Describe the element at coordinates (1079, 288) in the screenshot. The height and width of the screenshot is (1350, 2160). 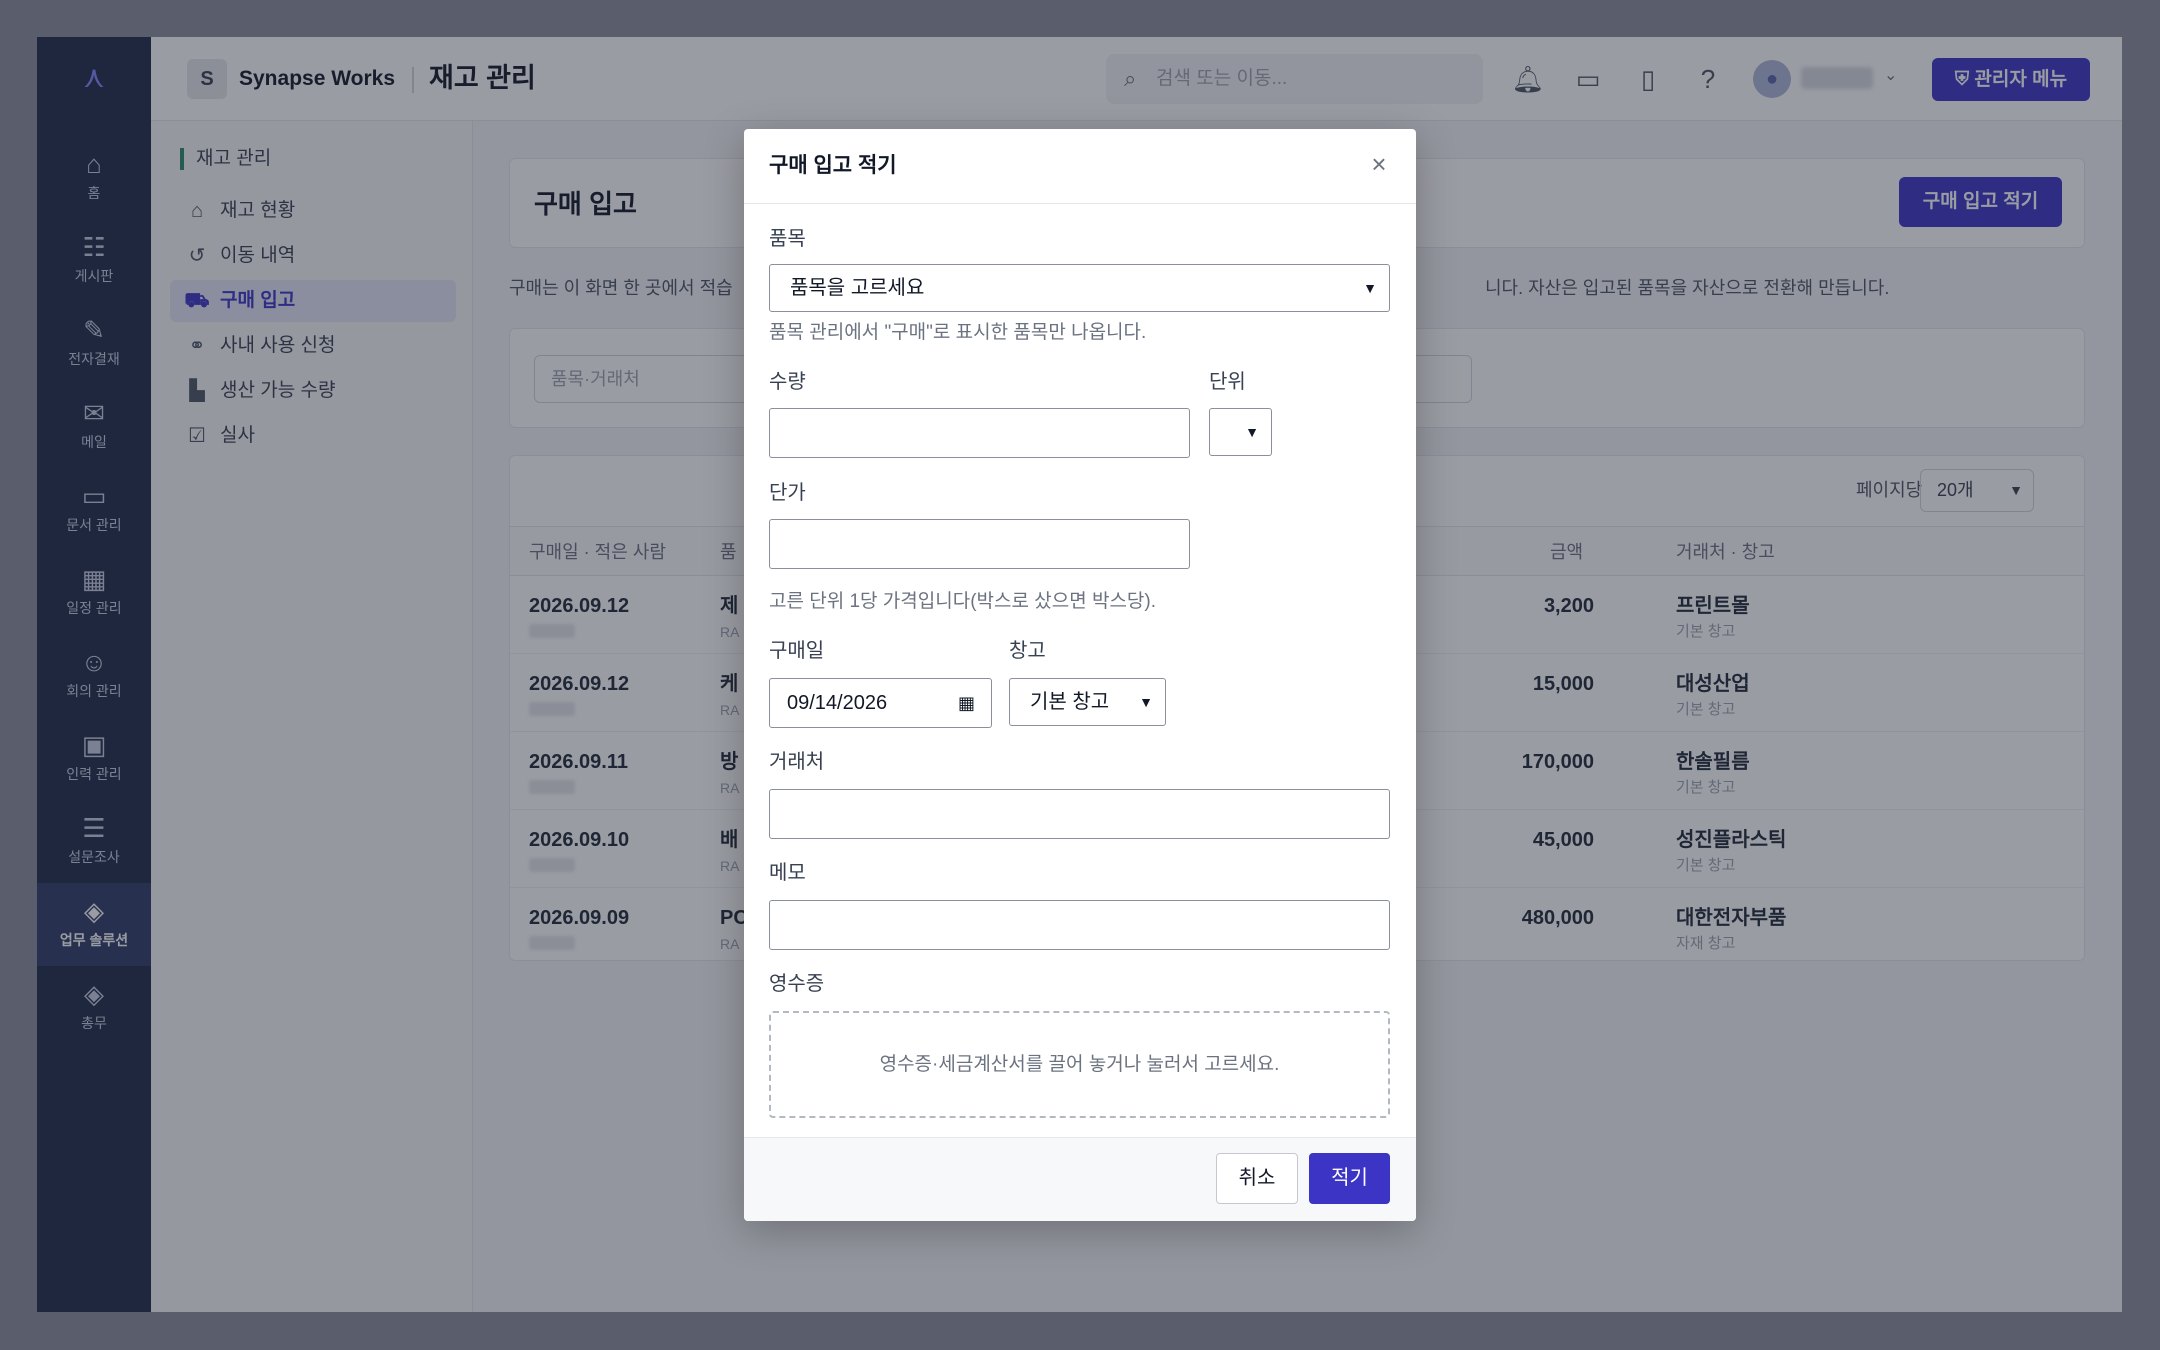
I see `item-select: 품목을 고르세요 ▼` at that location.